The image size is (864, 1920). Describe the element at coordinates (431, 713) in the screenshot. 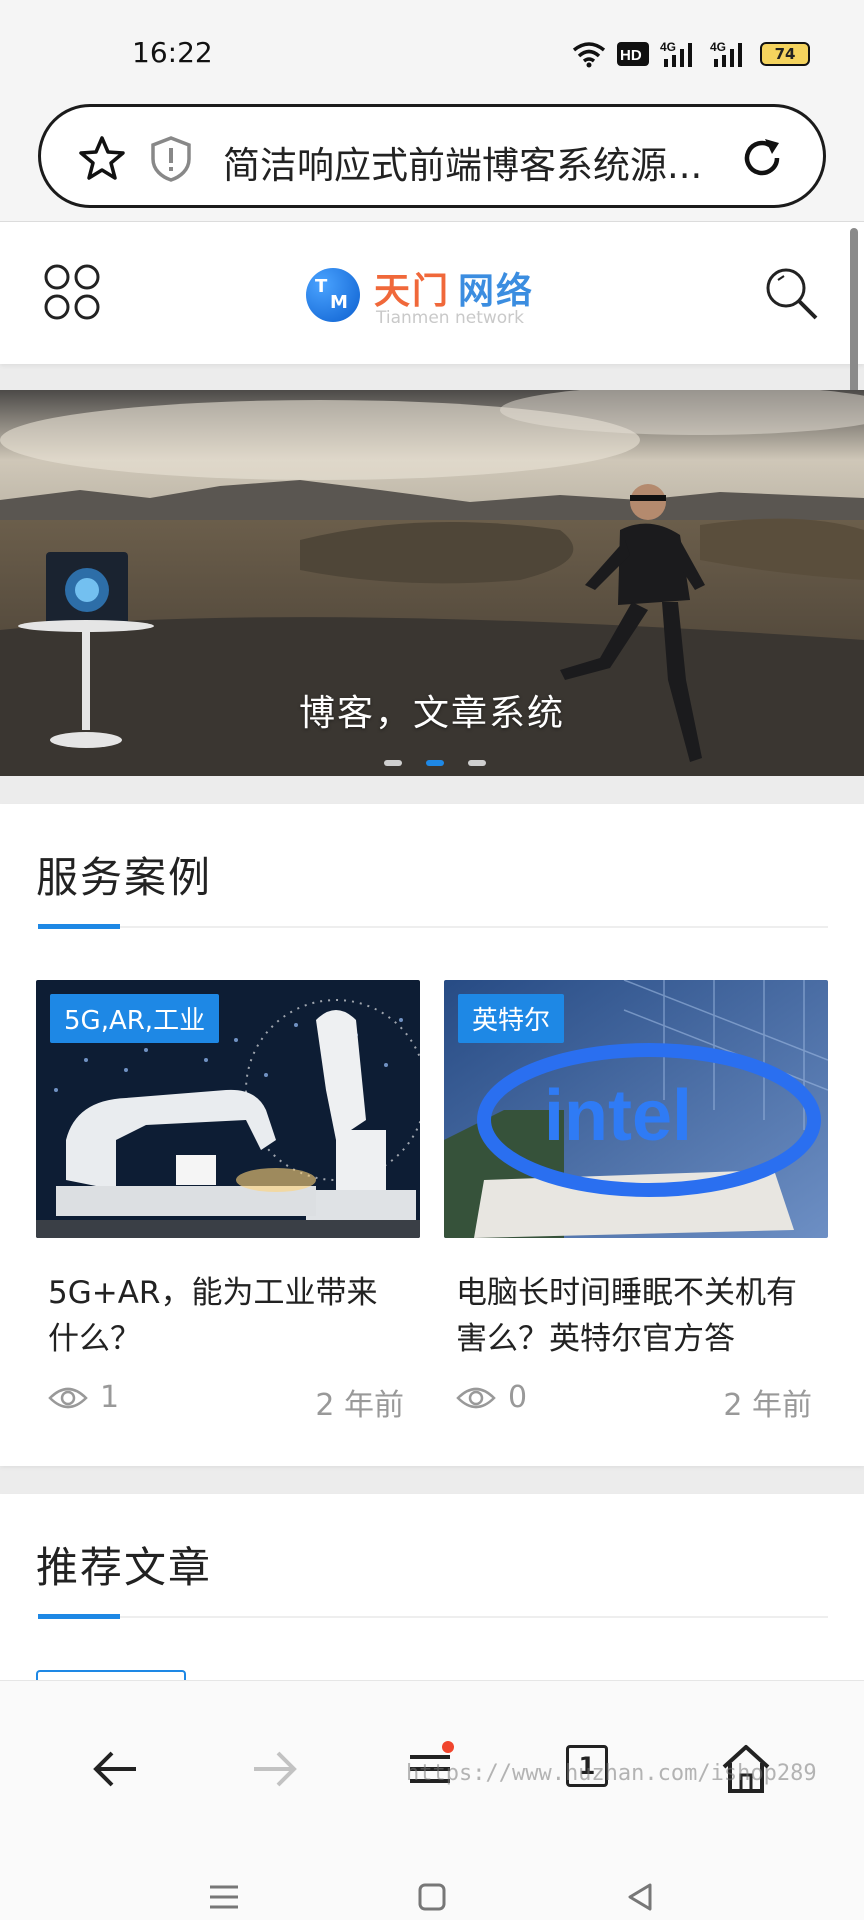

I see `banner-caption: 博客，文章系统` at that location.